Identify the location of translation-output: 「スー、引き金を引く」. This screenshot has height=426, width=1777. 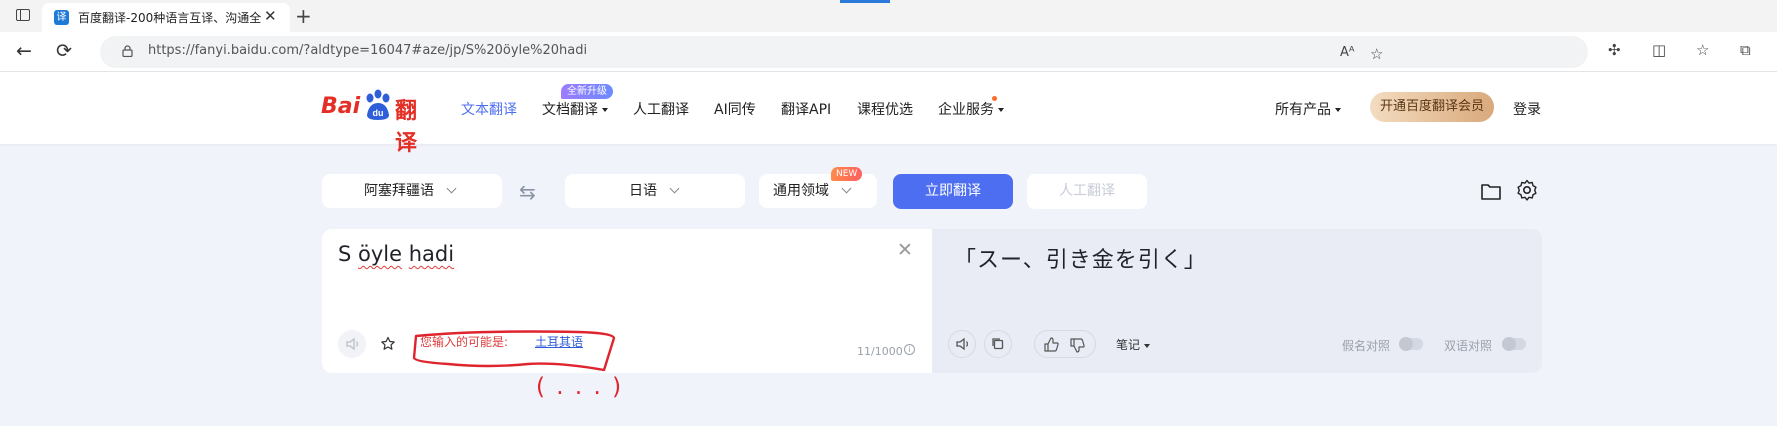
(1080, 260).